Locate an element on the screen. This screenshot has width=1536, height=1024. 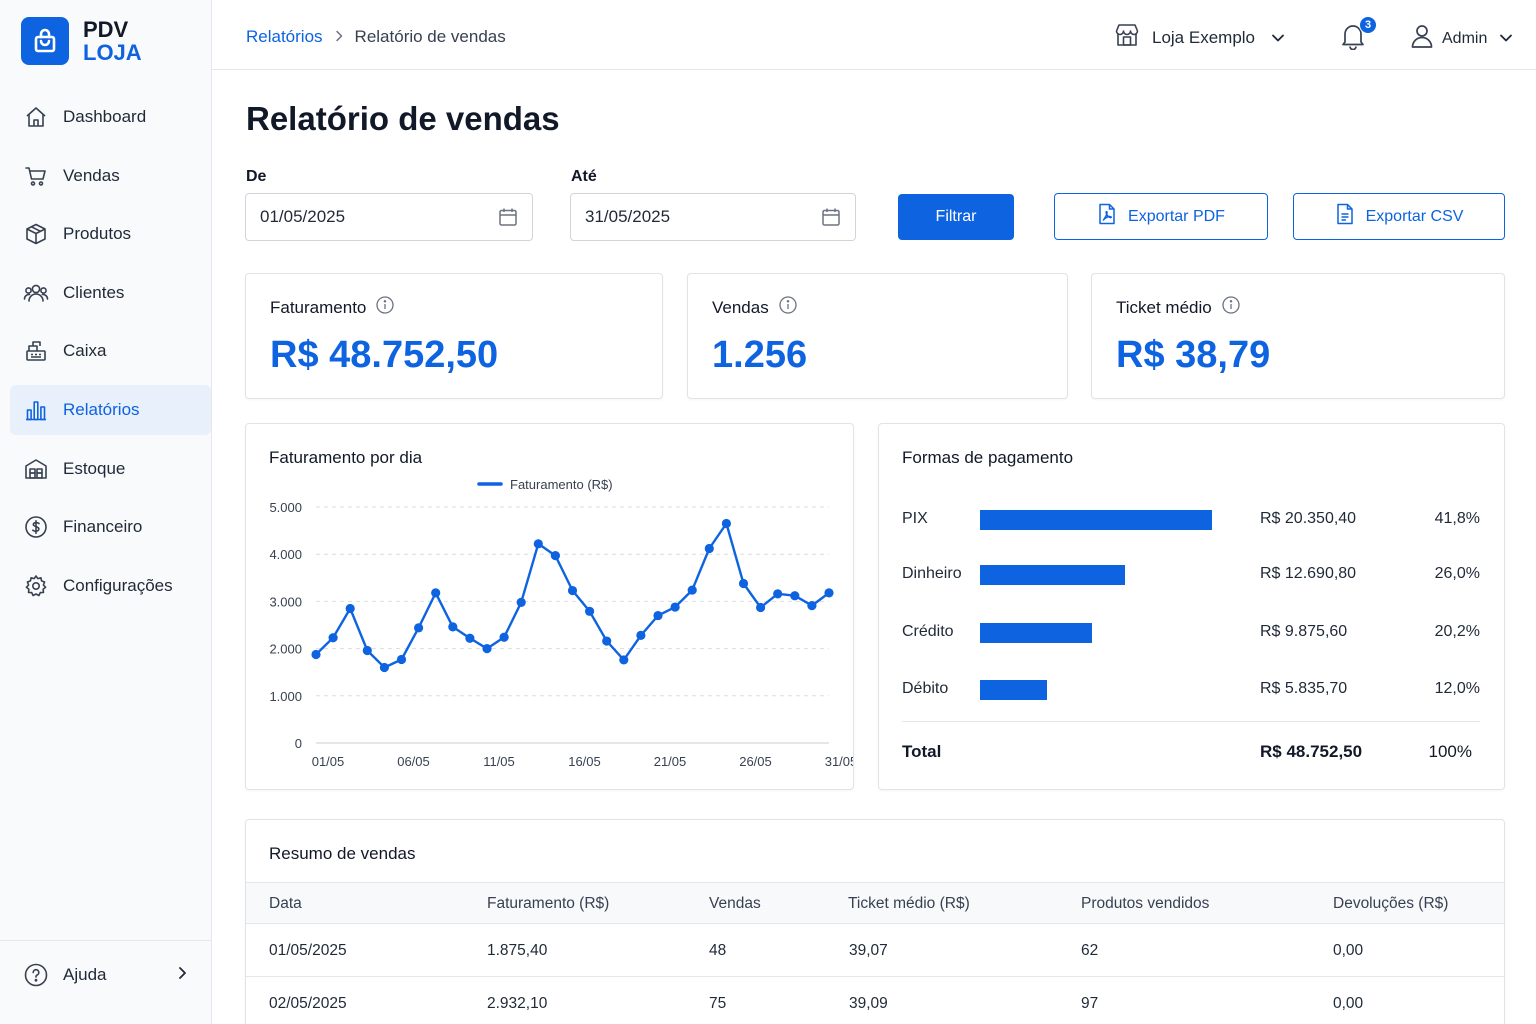
date-to-input: 31/05/2025 is located at coordinates (713, 217).